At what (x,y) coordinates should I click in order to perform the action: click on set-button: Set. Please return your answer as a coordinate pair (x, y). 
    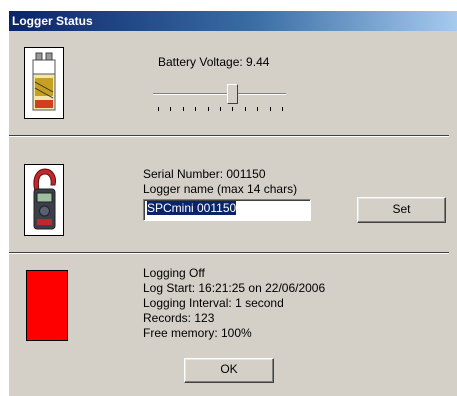
    Looking at the image, I should click on (401, 210).